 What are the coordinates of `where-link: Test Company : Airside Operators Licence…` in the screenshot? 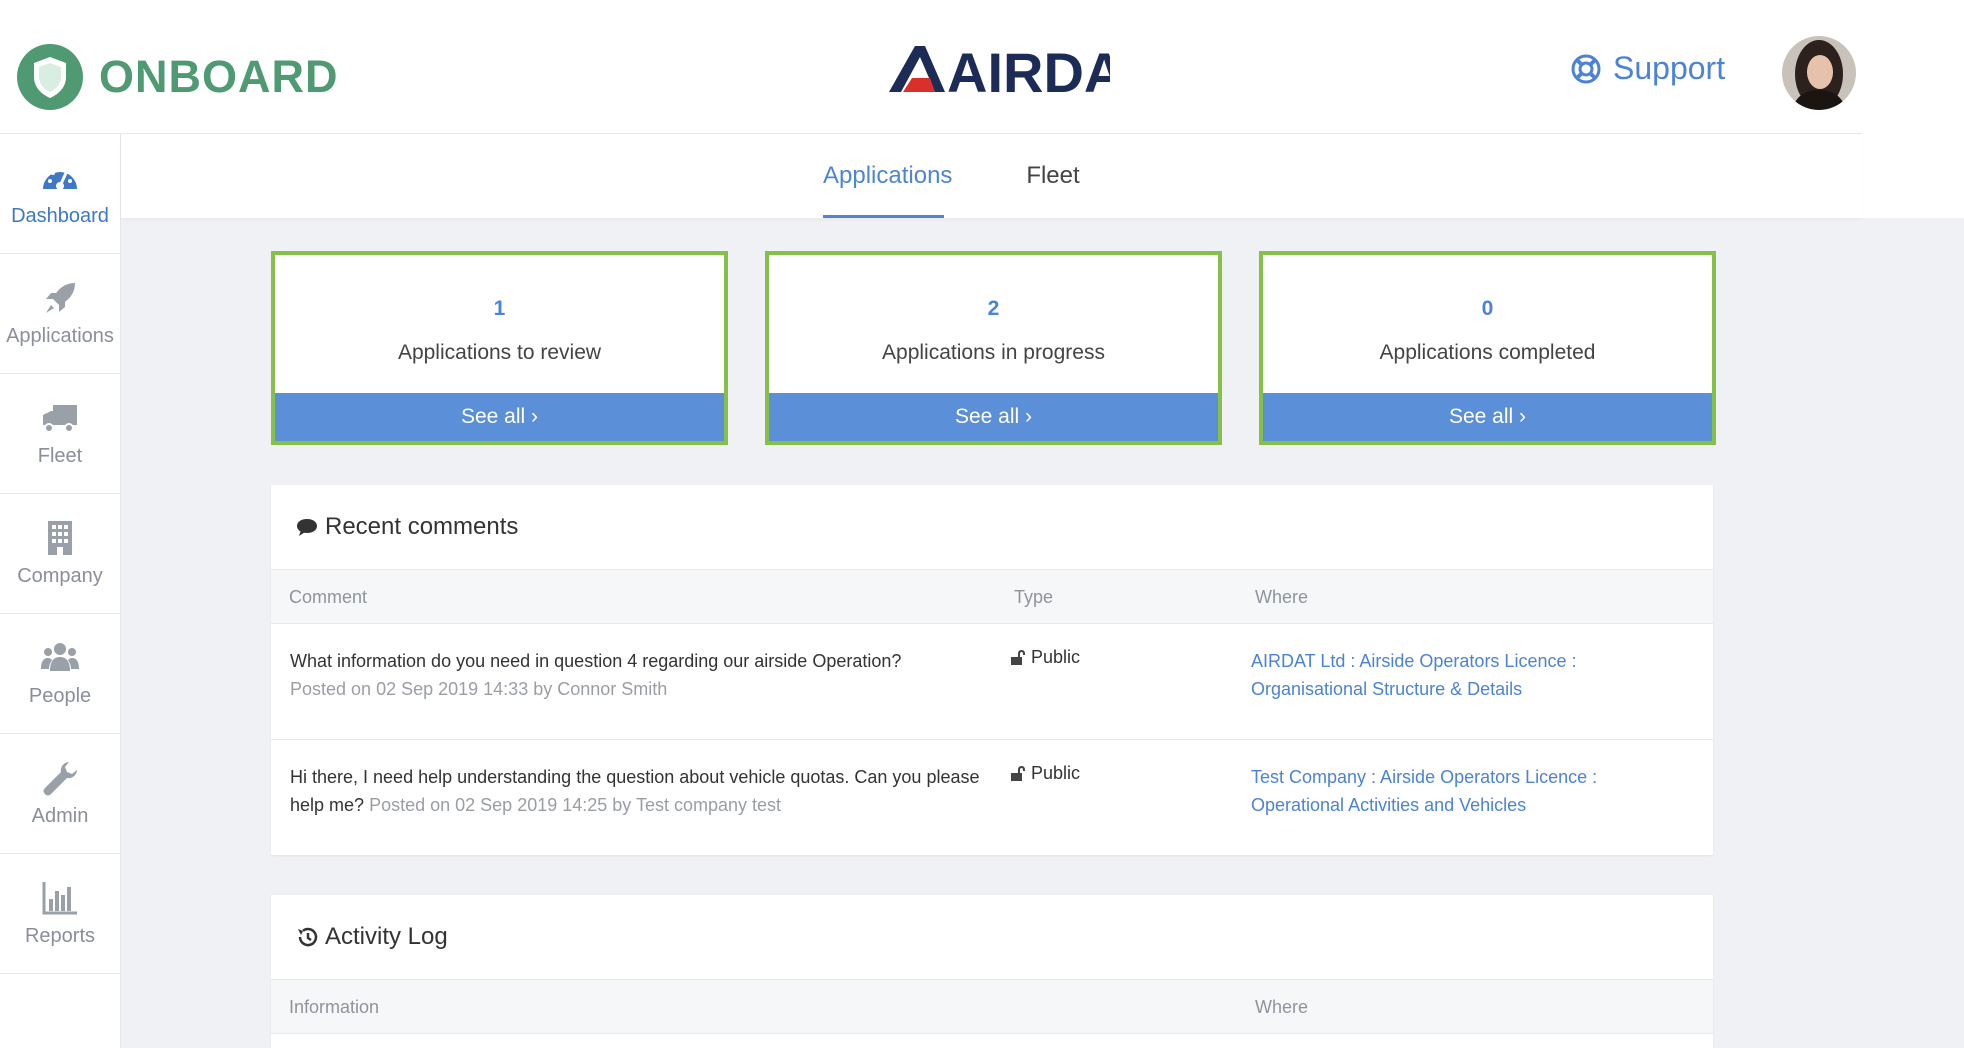 It's located at (1451, 791).